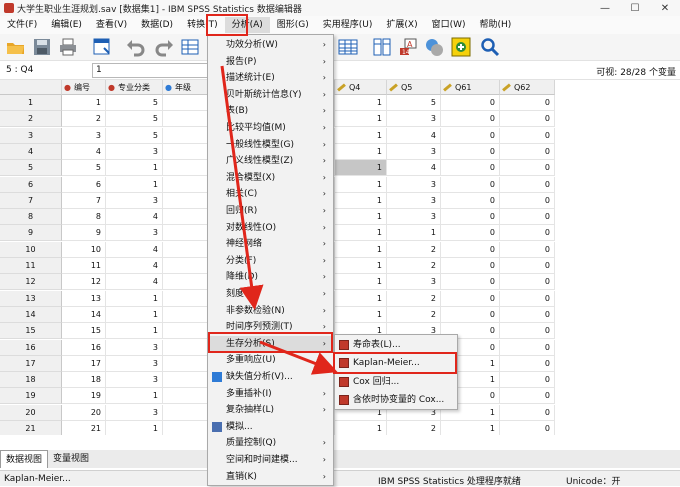 This screenshot has width=680, height=487. I want to click on row-number: 6, so click(31, 184).